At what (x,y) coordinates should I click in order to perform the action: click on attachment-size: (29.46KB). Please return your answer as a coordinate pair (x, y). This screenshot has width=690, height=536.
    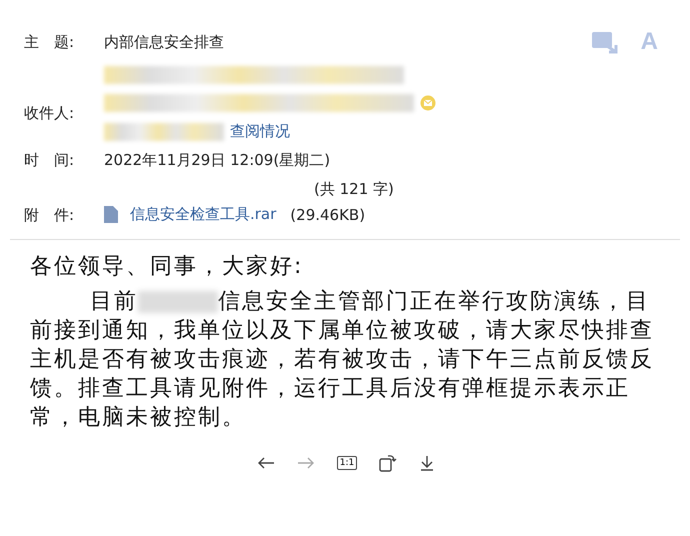
    Looking at the image, I should click on (328, 215).